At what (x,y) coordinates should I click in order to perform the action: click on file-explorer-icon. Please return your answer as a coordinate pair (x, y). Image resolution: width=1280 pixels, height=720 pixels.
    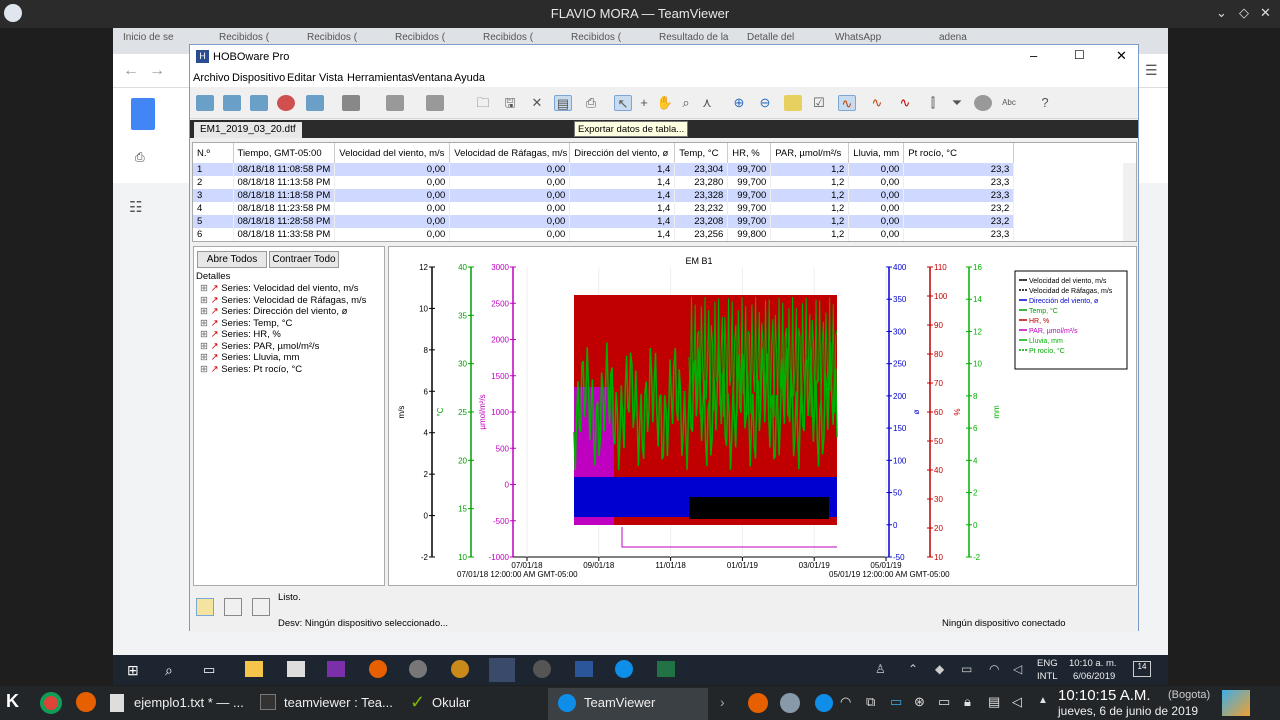
    Looking at the image, I should click on (254, 669).